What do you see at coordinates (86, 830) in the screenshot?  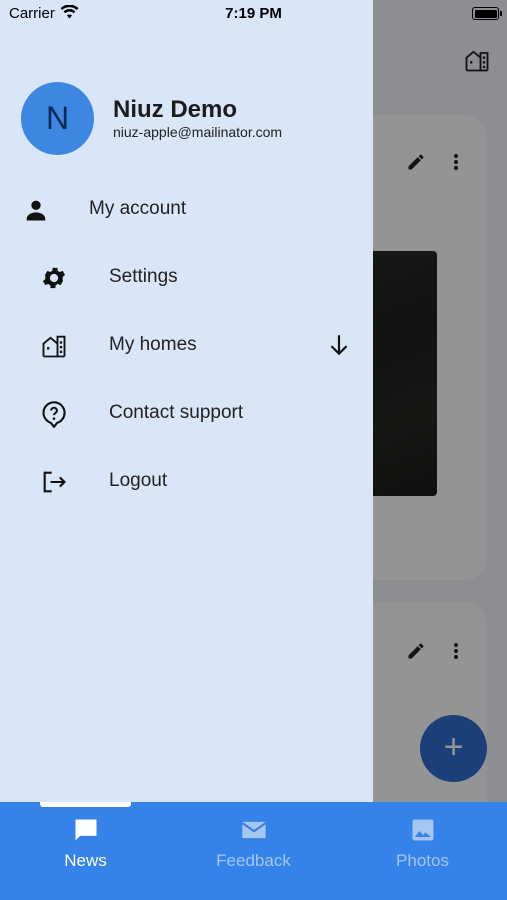 I see `chat-icon` at bounding box center [86, 830].